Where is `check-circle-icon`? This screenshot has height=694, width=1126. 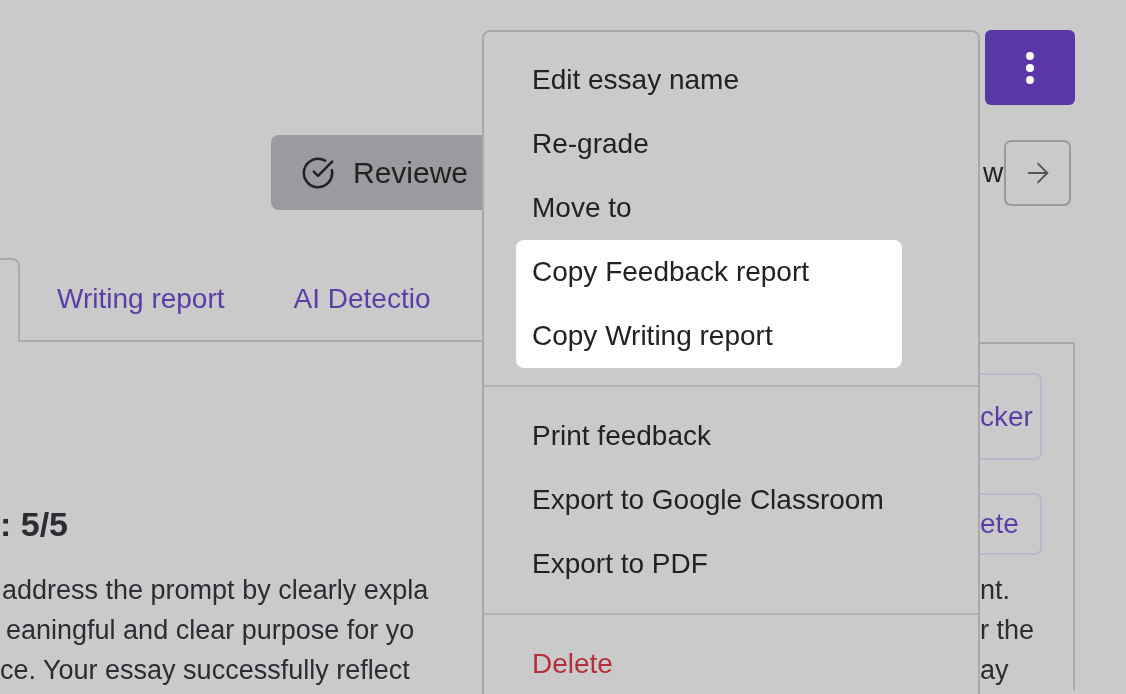
check-circle-icon is located at coordinates (318, 172).